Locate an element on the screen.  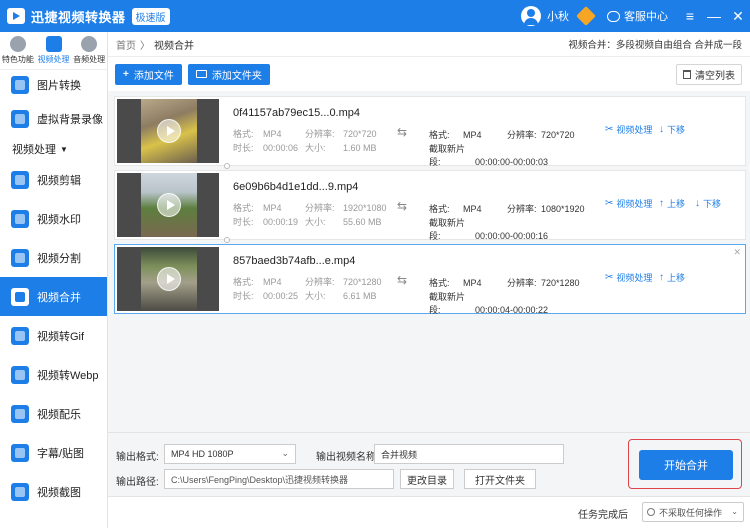
sidebar-item-music: 视频配乐 is located at coordinates (53, 413).